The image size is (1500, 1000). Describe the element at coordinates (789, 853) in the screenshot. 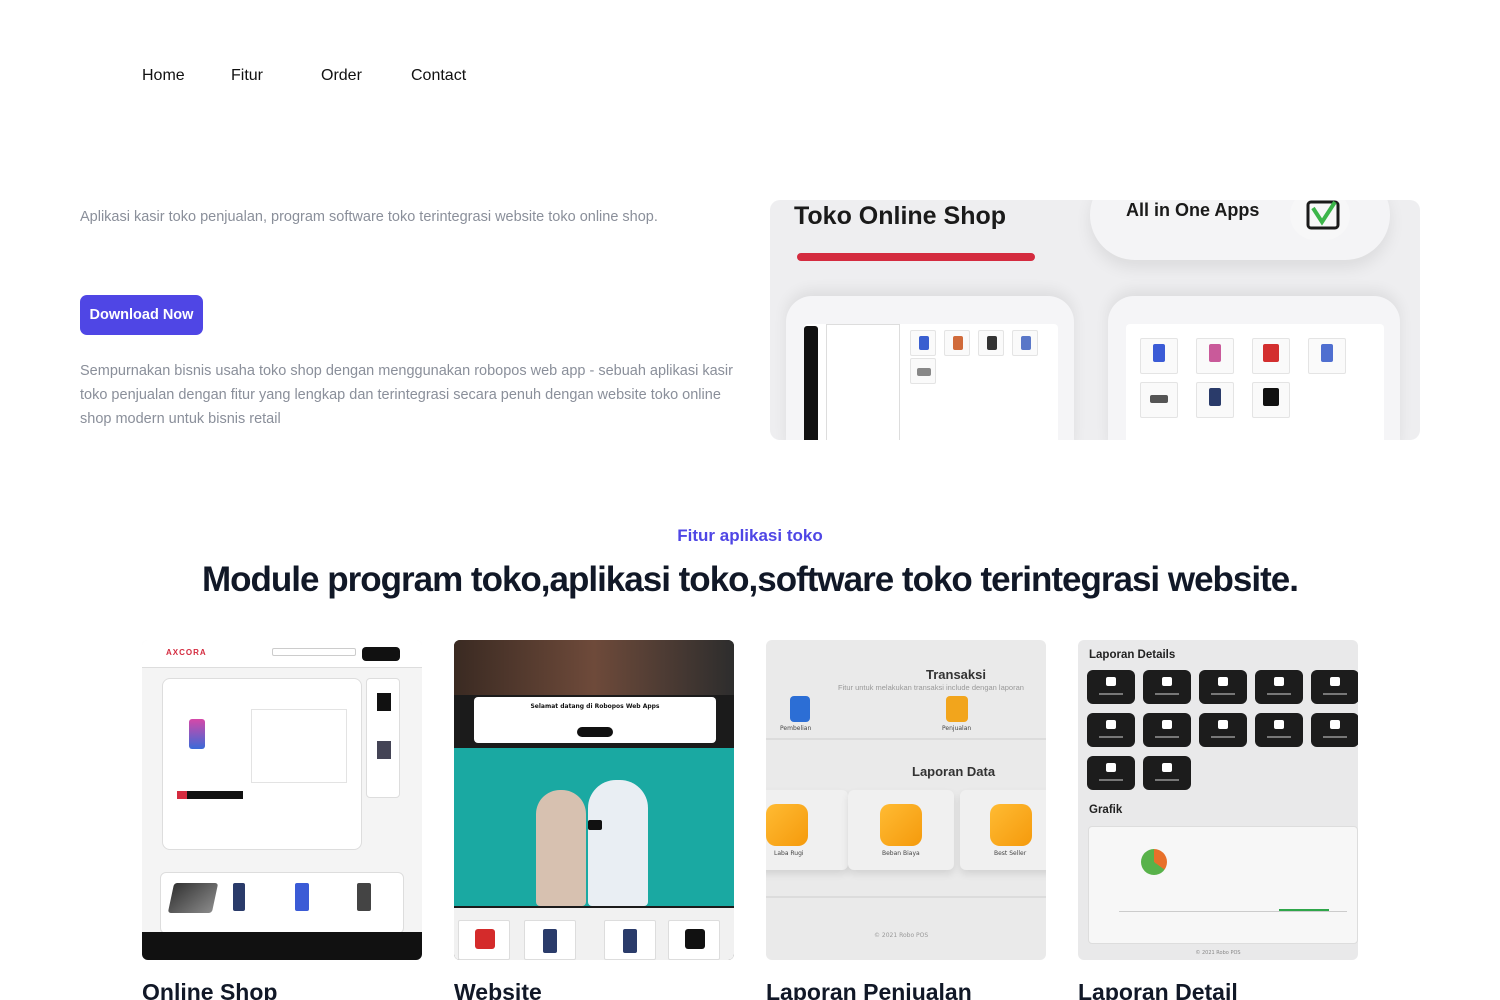

I see `tile-label: Laba Rugi` at that location.